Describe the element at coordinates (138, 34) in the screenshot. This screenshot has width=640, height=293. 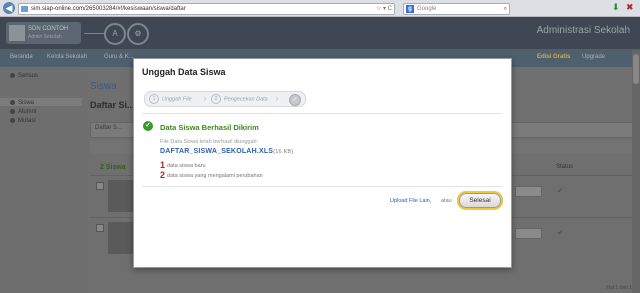
I see `settings-circle-icon: ⚙` at that location.